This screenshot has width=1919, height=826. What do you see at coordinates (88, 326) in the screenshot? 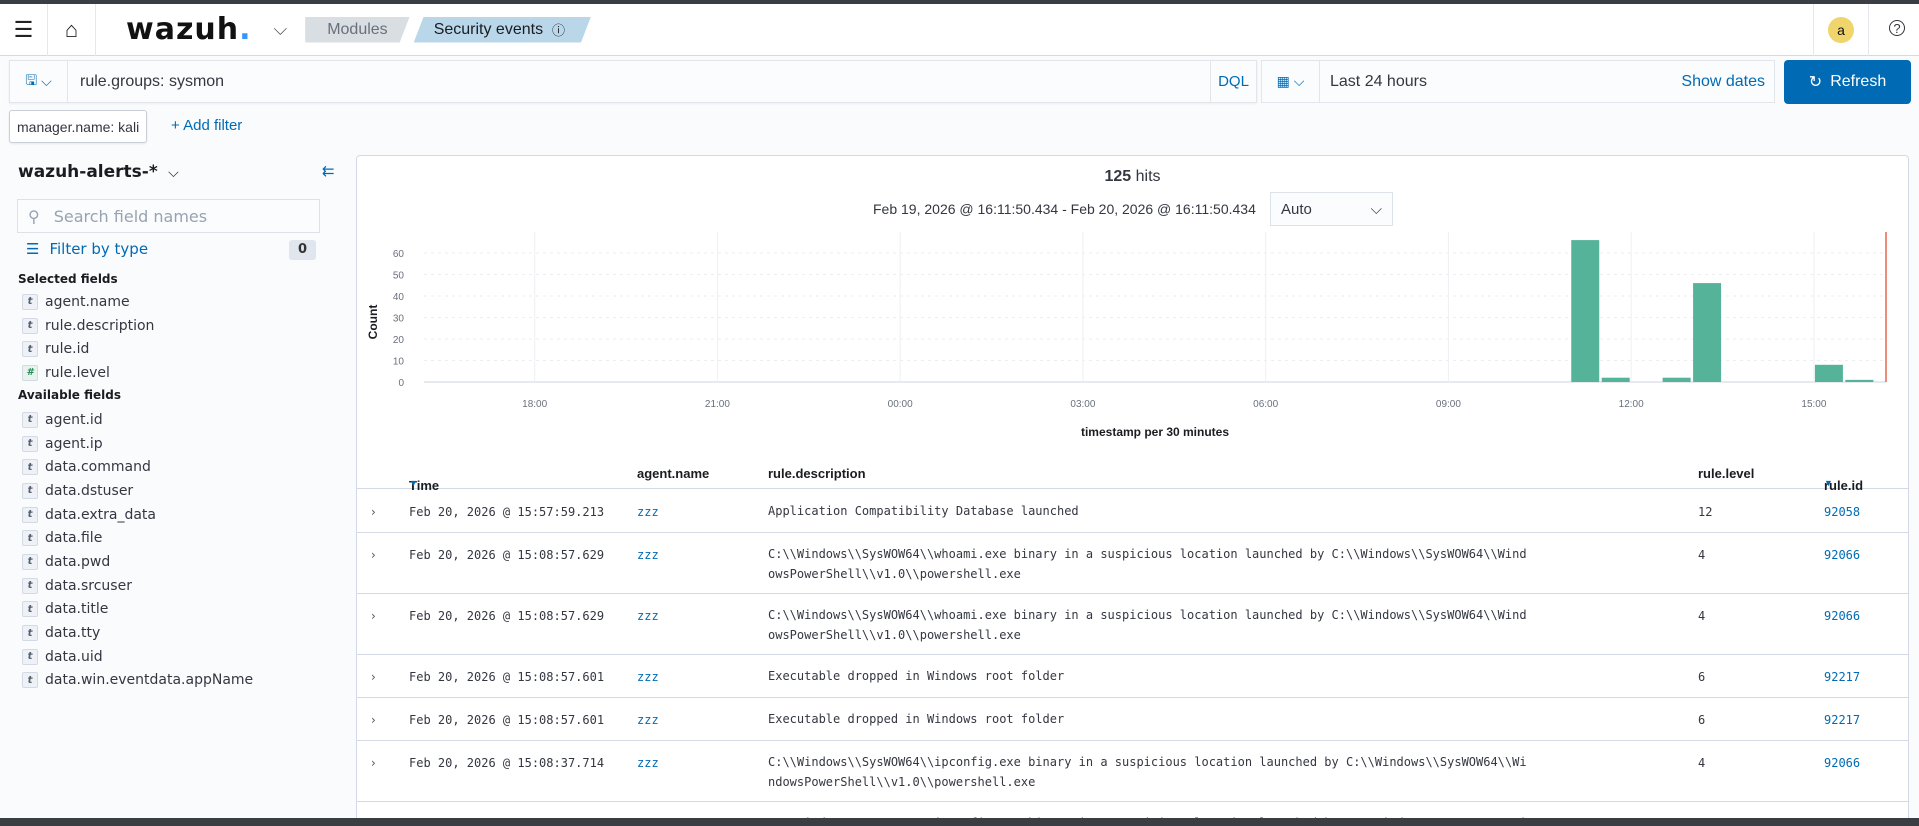
I see `field-item: t rule.description` at bounding box center [88, 326].